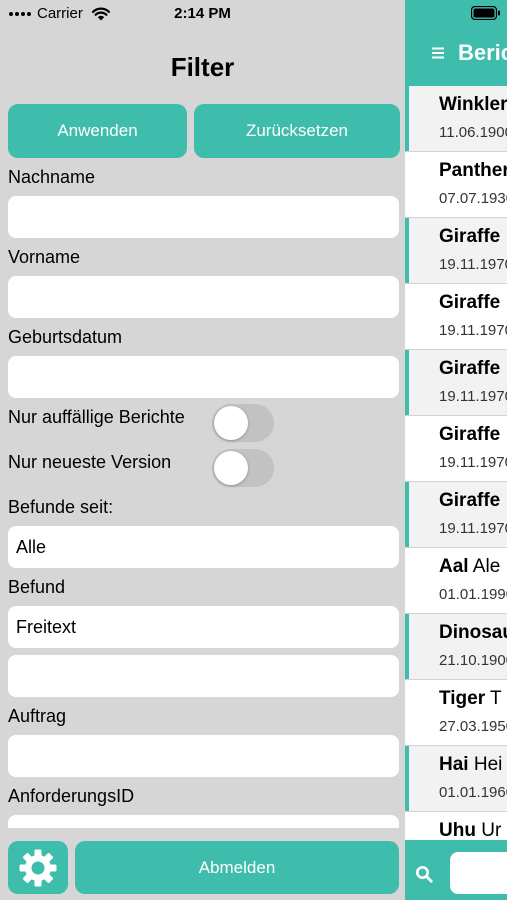  I want to click on findings-since-label: Befunde seit:, so click(61, 507).